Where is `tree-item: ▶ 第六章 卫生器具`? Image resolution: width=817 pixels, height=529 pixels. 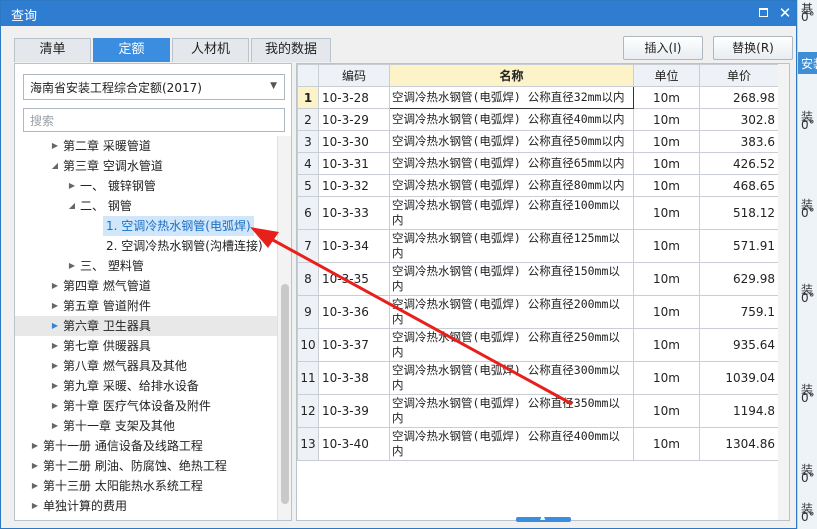 tree-item: ▶ 第六章 卫生器具 is located at coordinates (146, 326).